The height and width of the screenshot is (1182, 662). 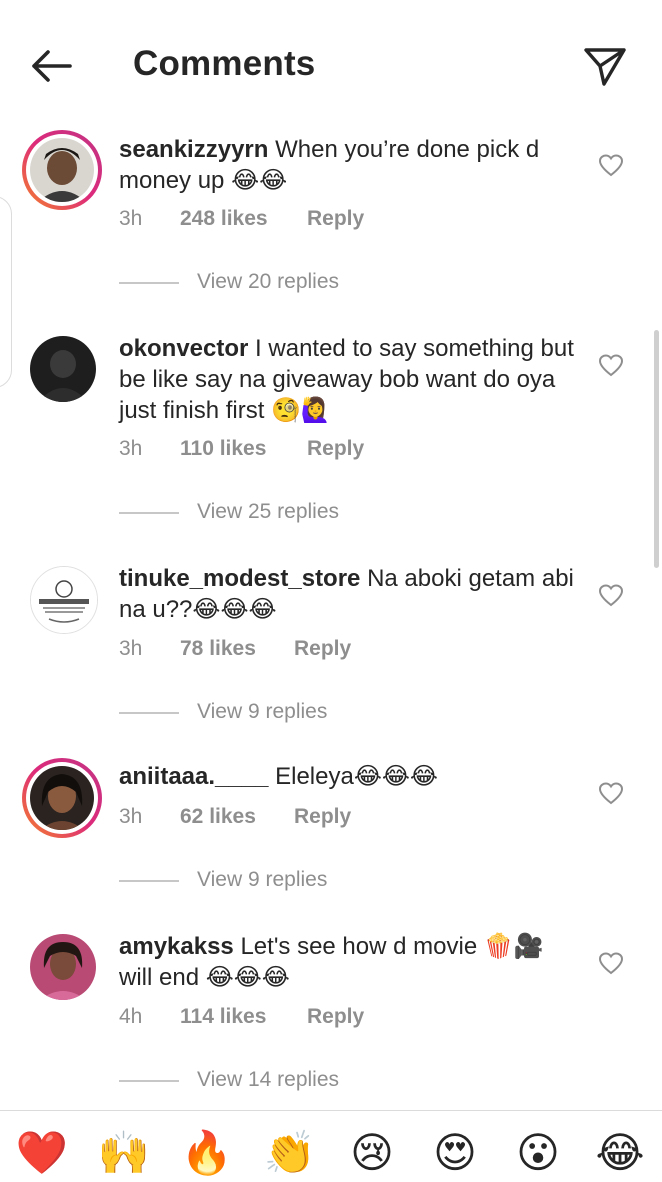 What do you see at coordinates (224, 63) in the screenshot?
I see `page-title: Comments` at bounding box center [224, 63].